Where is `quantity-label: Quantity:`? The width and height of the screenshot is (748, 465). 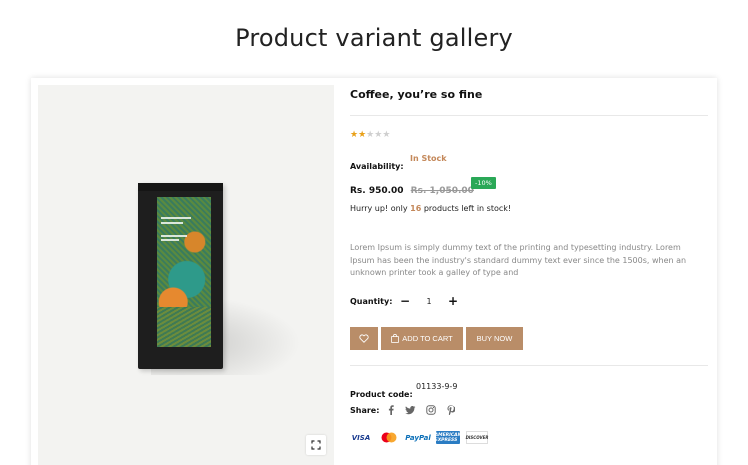 quantity-label: Quantity: is located at coordinates (371, 301).